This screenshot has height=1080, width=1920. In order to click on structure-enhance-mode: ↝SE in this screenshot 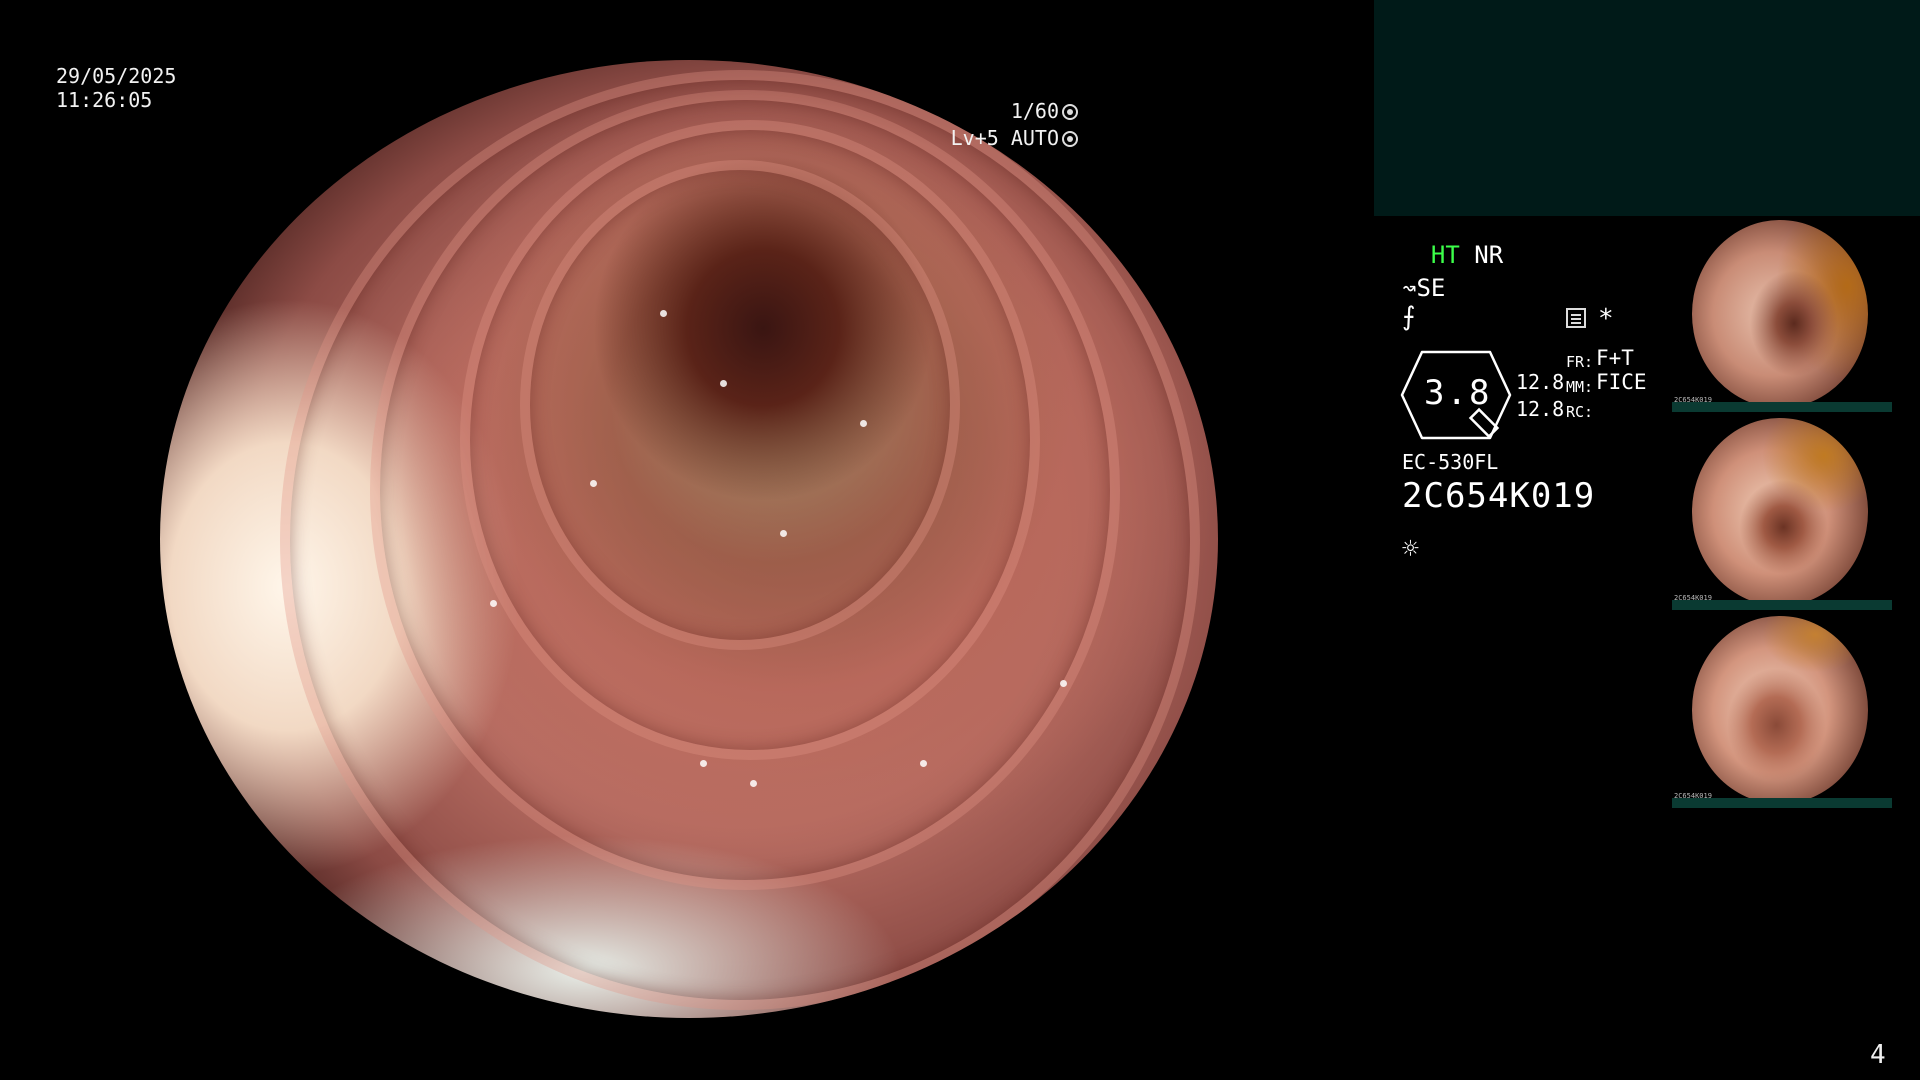, I will do `click(1423, 288)`.